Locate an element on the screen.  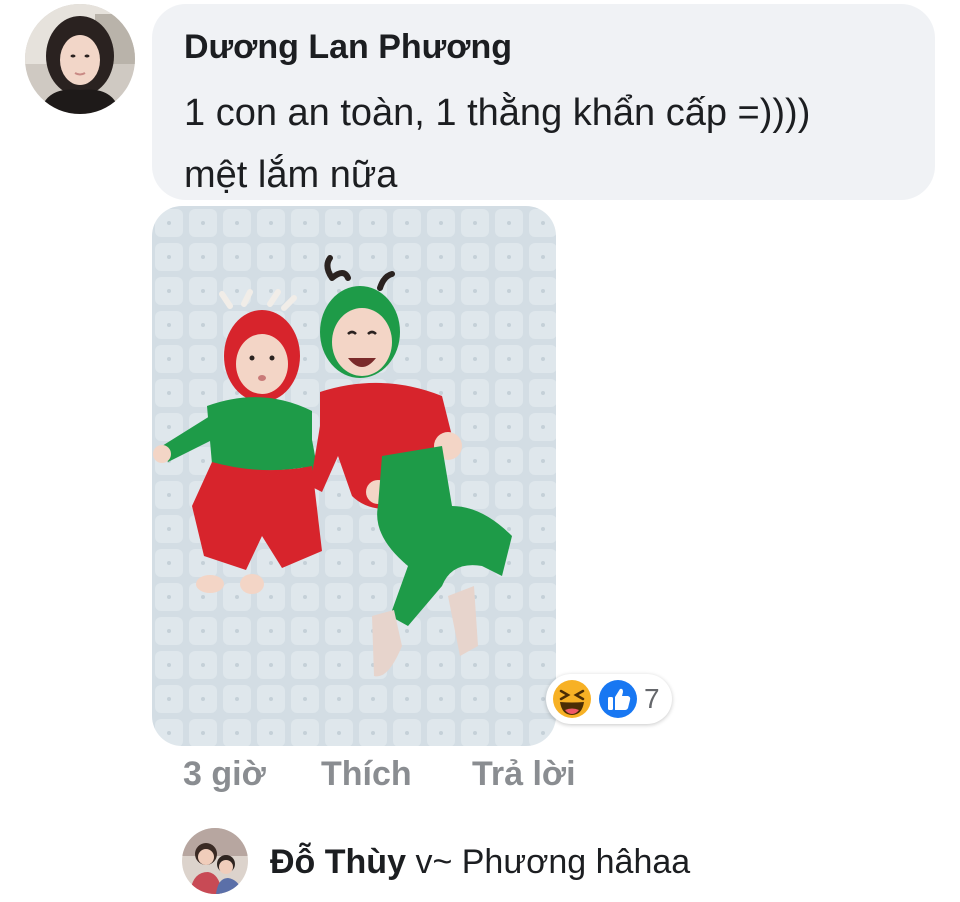
comment-timestamp: 3 giờ is located at coordinates (224, 774).